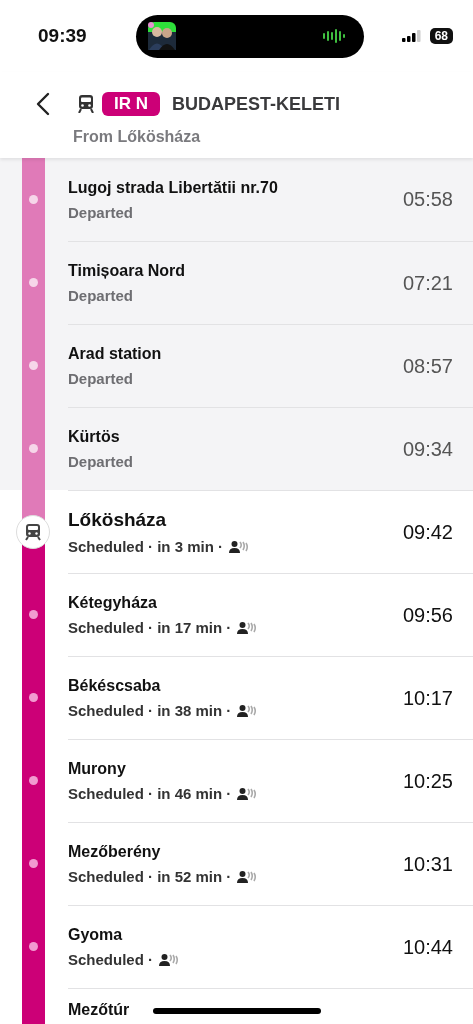 This screenshot has width=473, height=1024. What do you see at coordinates (113, 603) in the screenshot?
I see `stop-name: Kétegyháza` at bounding box center [113, 603].